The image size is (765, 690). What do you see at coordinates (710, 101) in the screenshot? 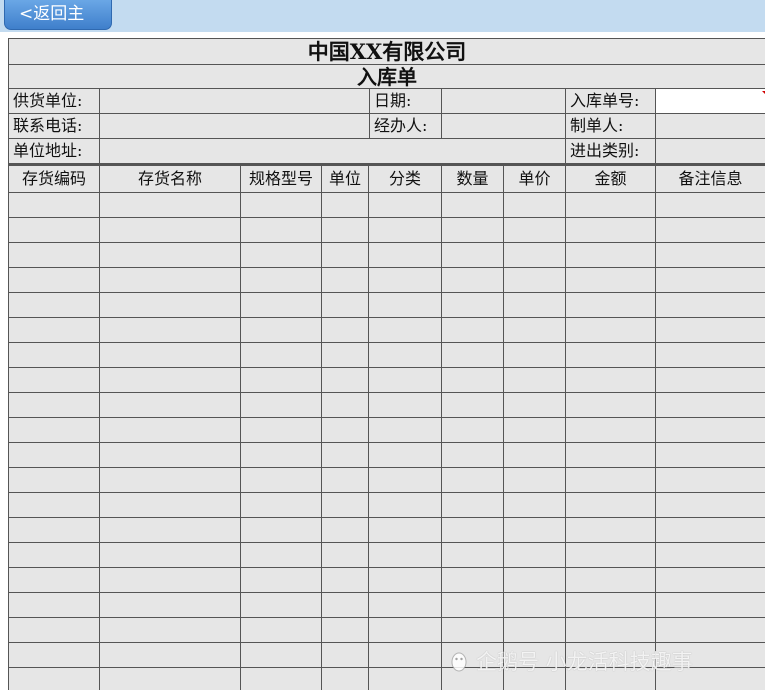
I see `order-no-field` at bounding box center [710, 101].